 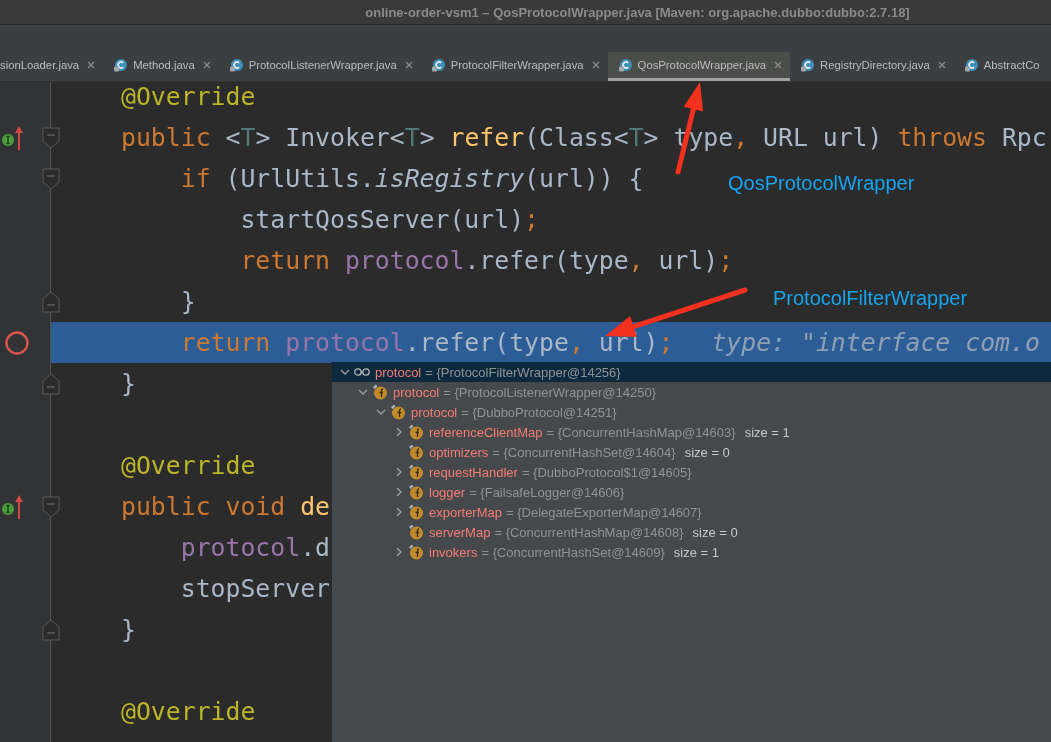 I want to click on variable-name: referenceClientMap, so click(x=486, y=432).